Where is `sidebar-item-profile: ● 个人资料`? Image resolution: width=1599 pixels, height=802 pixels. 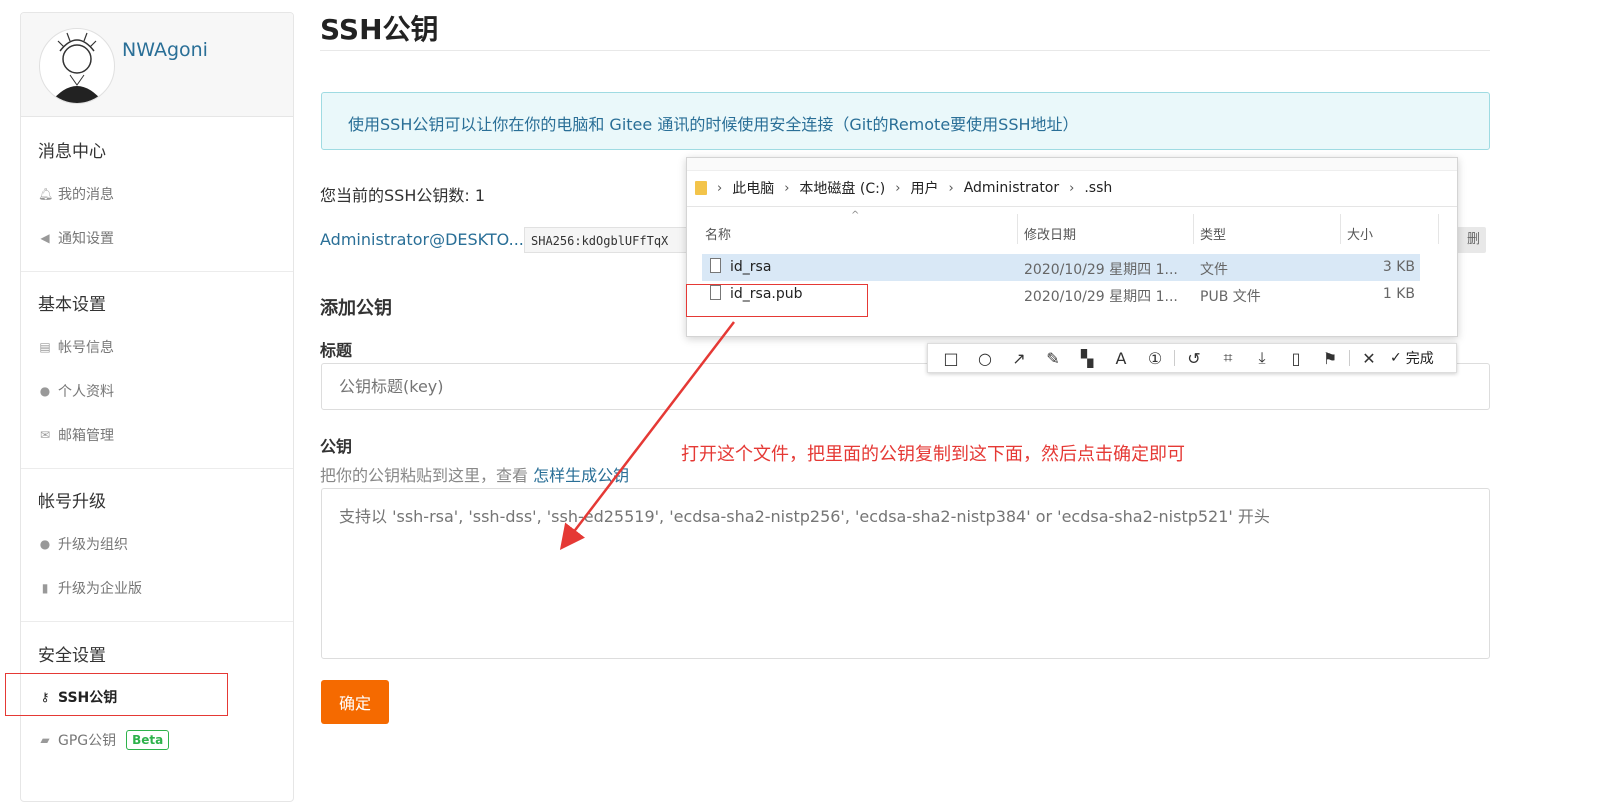
sidebar-item-profile: ● 个人资料 is located at coordinates (76, 391).